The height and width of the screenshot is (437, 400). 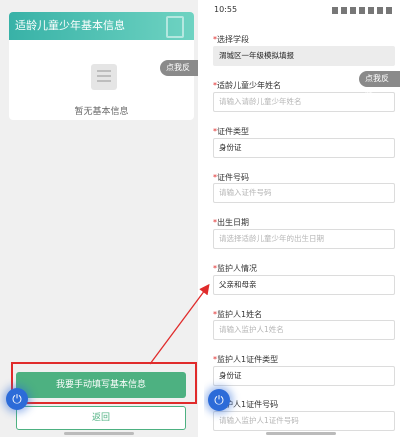 I want to click on guardian1-name-input: 请输入监护人1姓名, so click(x=304, y=330).